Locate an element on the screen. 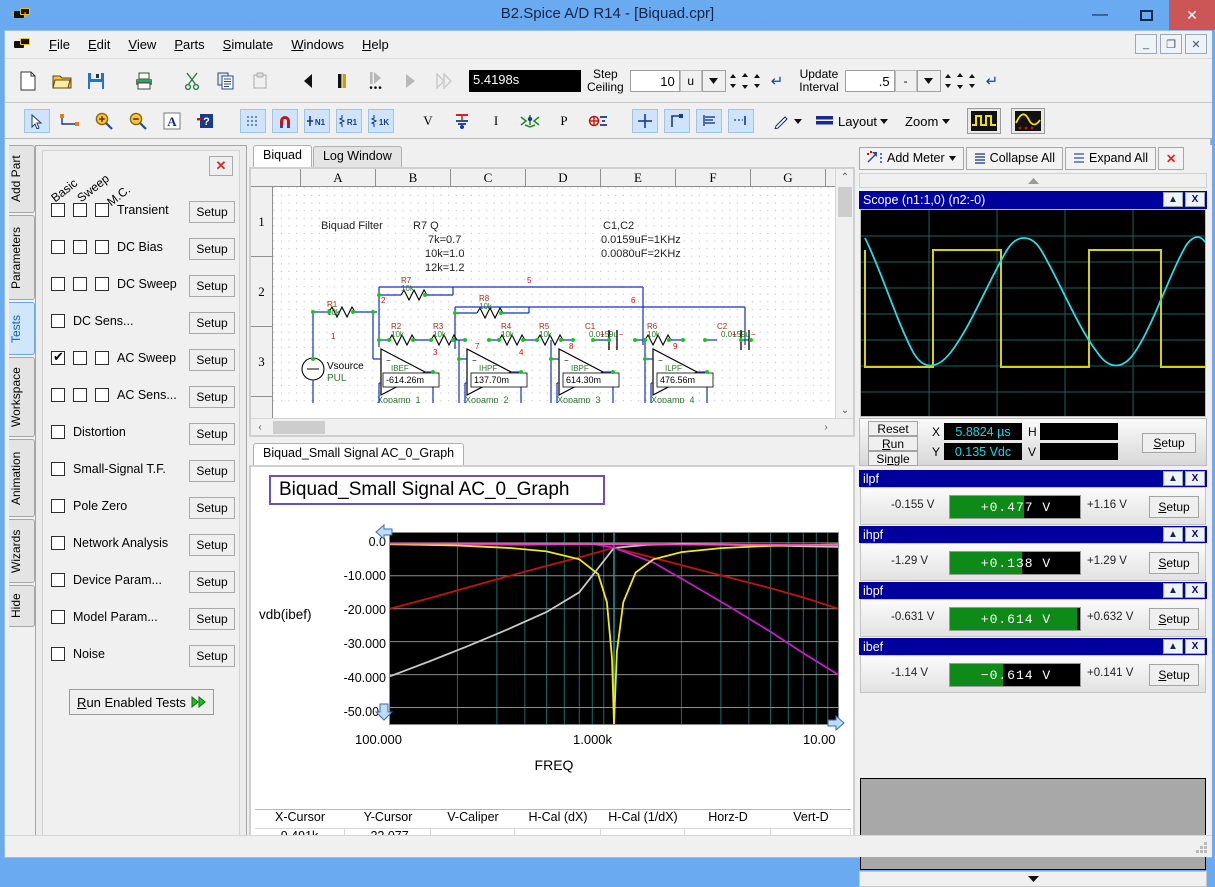 The width and height of the screenshot is (1215, 887). x-cursor-right-handle is located at coordinates (835, 723).